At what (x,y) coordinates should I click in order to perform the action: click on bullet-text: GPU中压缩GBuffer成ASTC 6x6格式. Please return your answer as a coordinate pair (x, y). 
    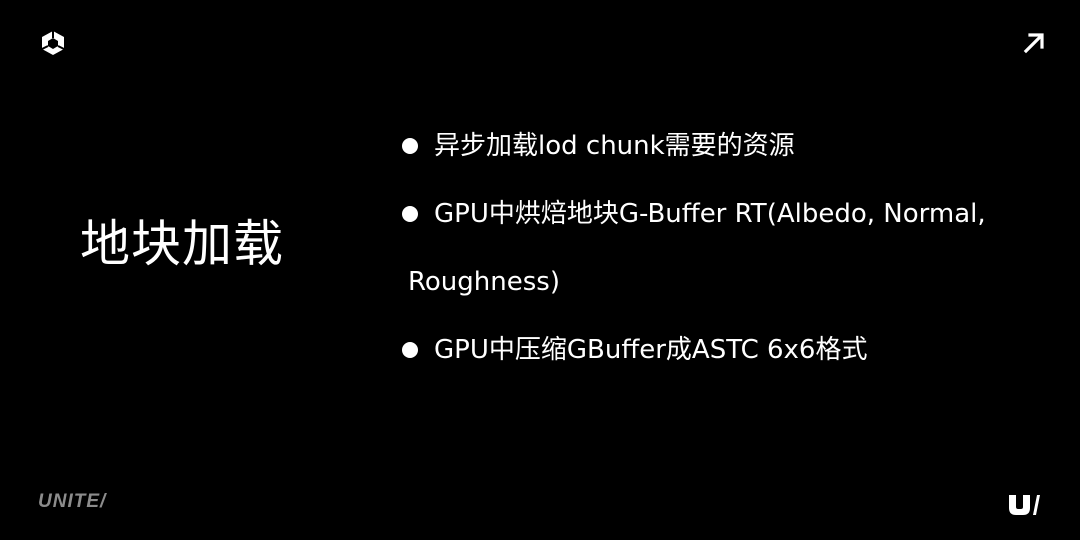
    Looking at the image, I should click on (651, 350).